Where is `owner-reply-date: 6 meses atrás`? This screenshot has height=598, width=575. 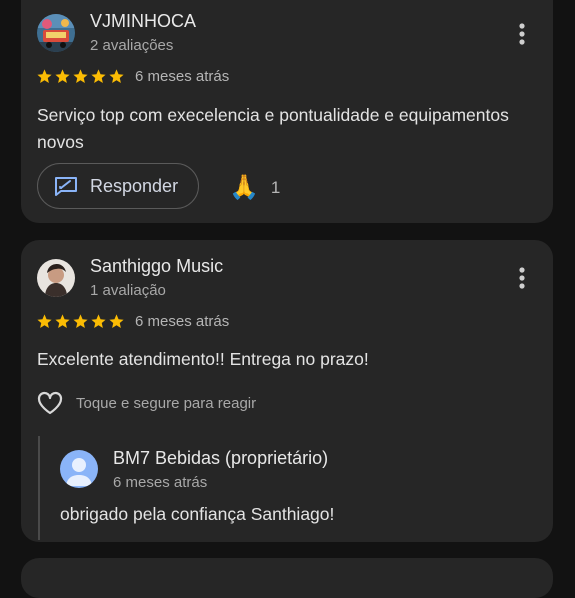
owner-reply-date: 6 meses atrás is located at coordinates (160, 482).